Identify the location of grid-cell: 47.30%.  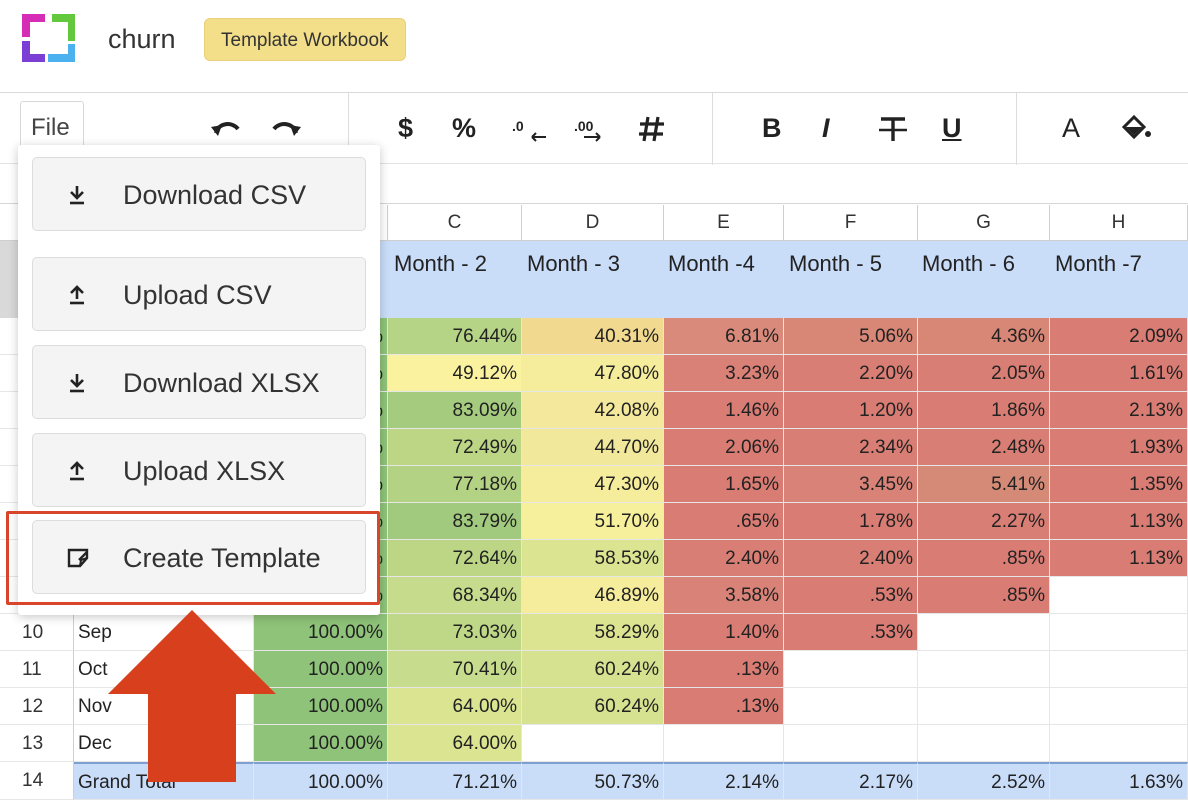
(593, 484).